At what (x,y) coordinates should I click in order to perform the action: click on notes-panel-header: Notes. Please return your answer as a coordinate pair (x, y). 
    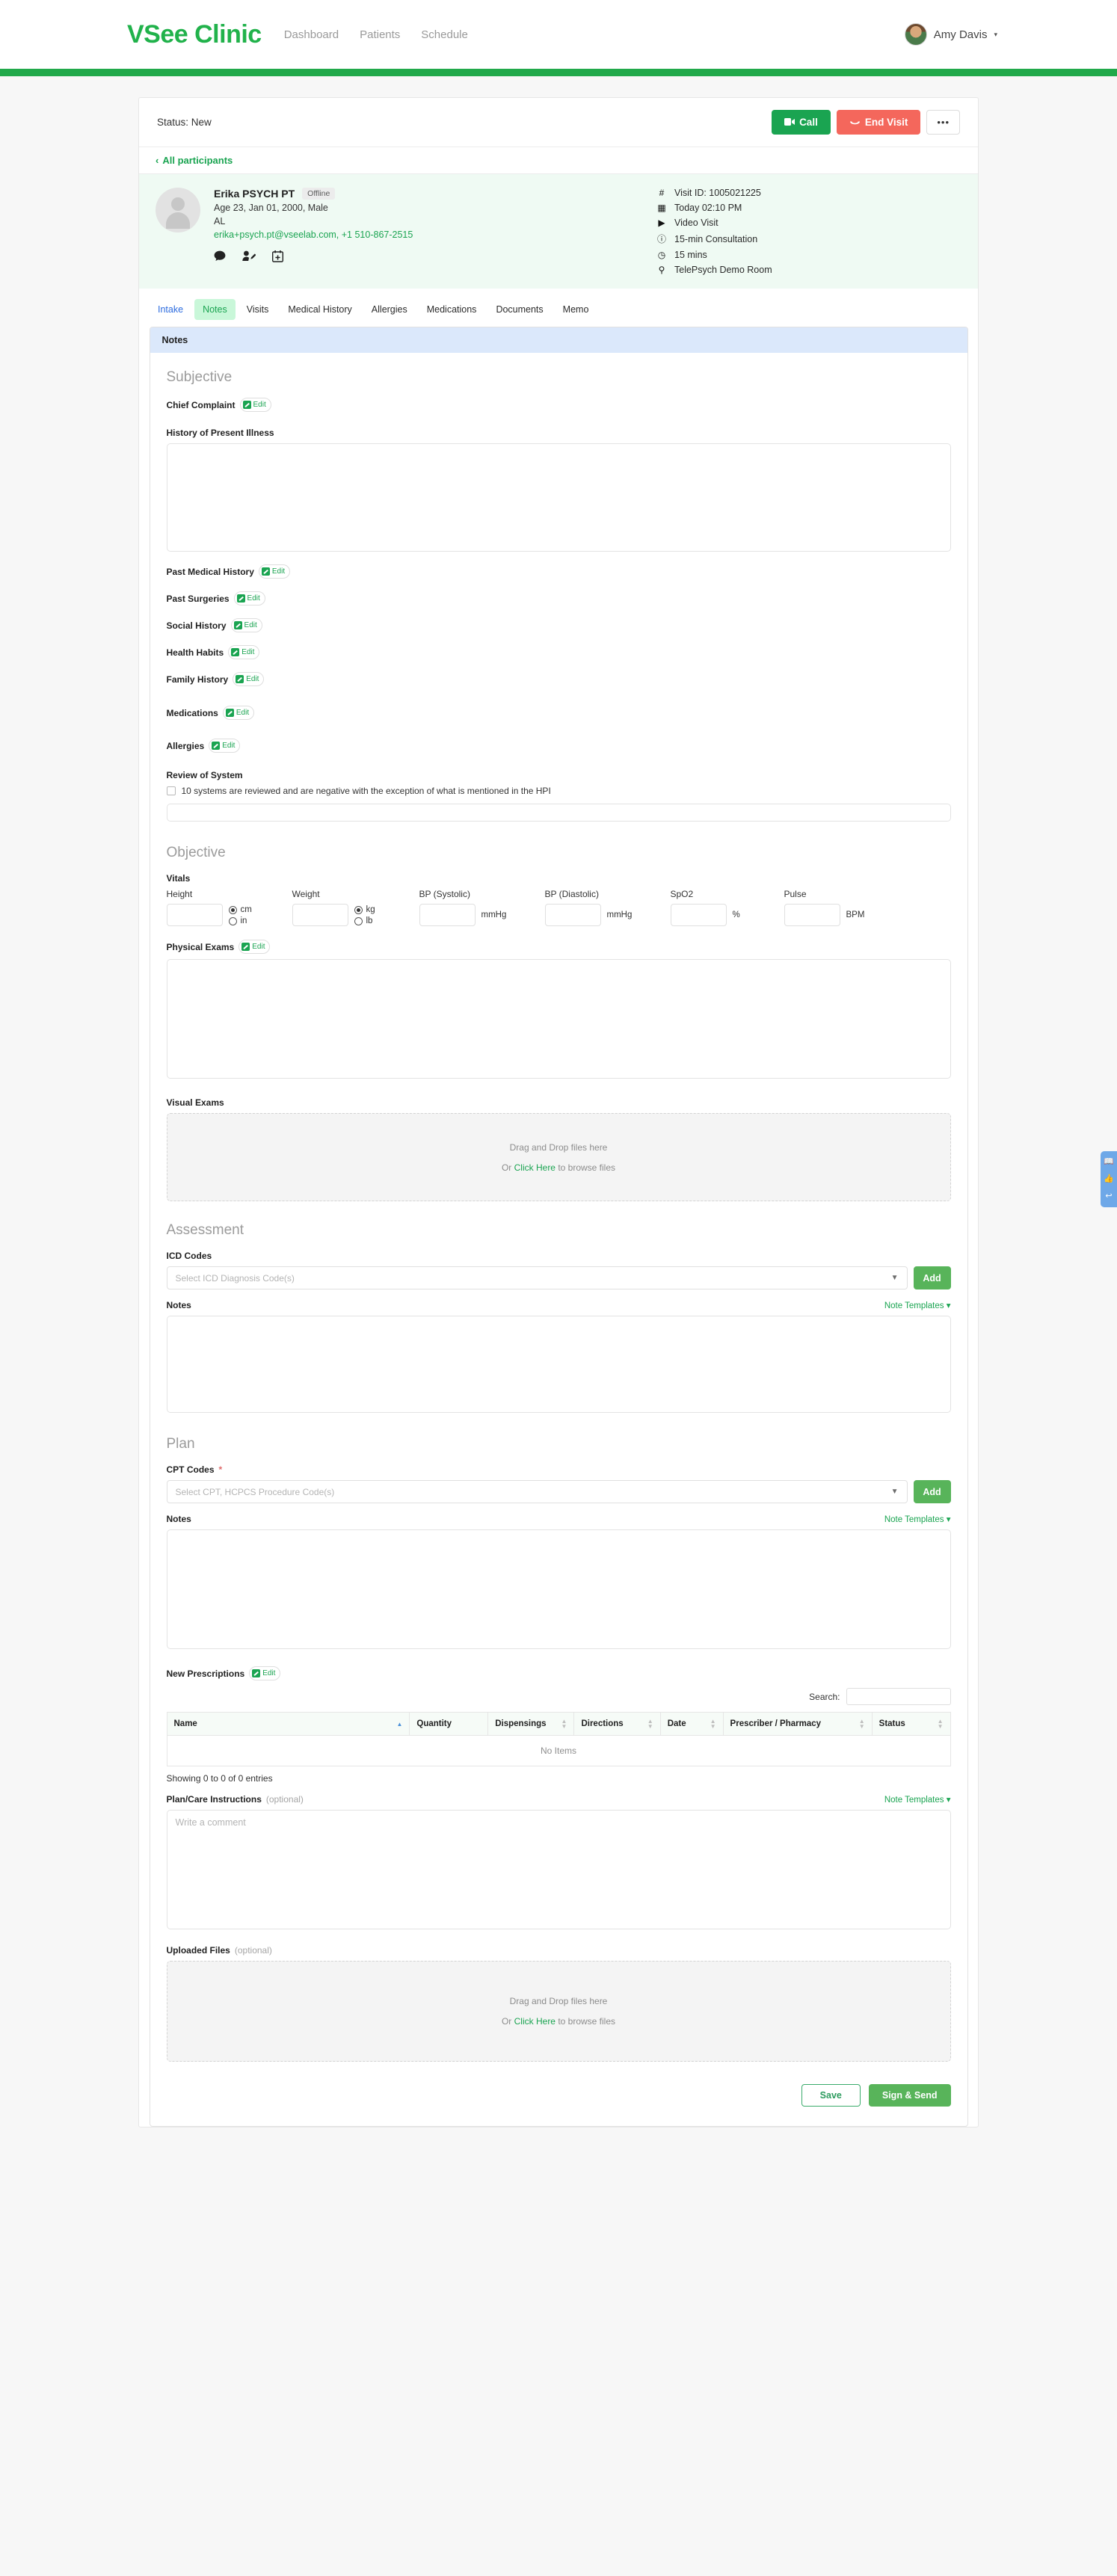
    Looking at the image, I should click on (558, 340).